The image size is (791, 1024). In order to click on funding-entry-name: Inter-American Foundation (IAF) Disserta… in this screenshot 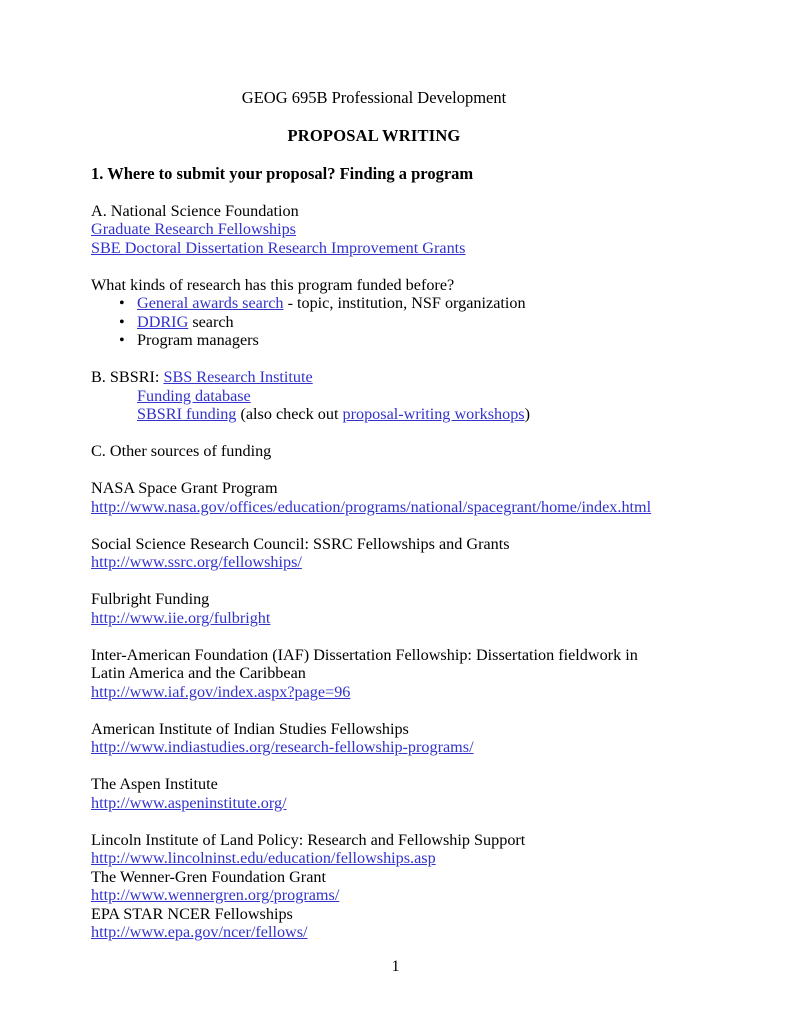, I will do `click(366, 664)`.